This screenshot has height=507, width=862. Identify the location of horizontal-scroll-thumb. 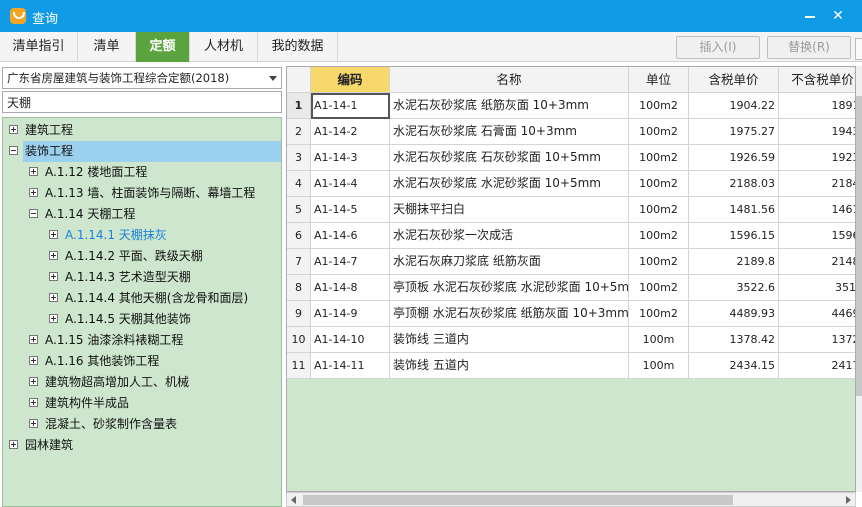
(518, 500).